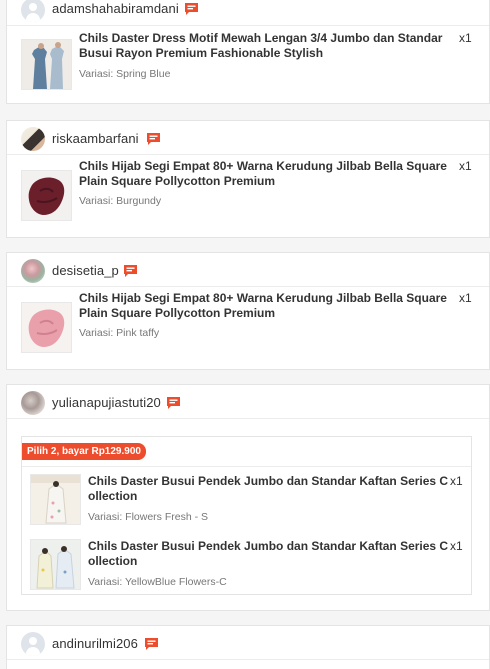 This screenshot has height=669, width=490. Describe the element at coordinates (125, 74) in the screenshot. I see `product-variant: Variasi: Spring Blue` at that location.